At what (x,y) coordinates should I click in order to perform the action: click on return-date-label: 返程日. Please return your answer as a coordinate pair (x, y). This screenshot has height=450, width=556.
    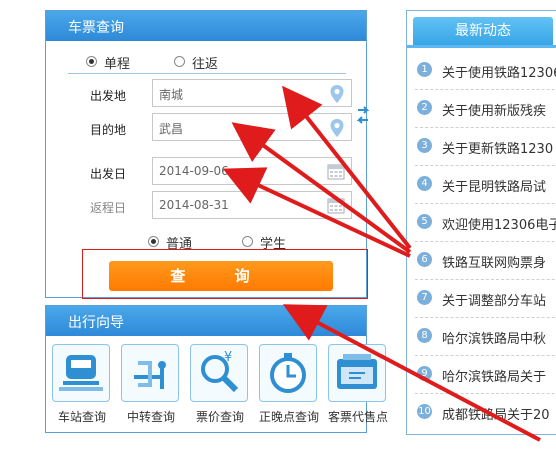
    Looking at the image, I should click on (108, 208).